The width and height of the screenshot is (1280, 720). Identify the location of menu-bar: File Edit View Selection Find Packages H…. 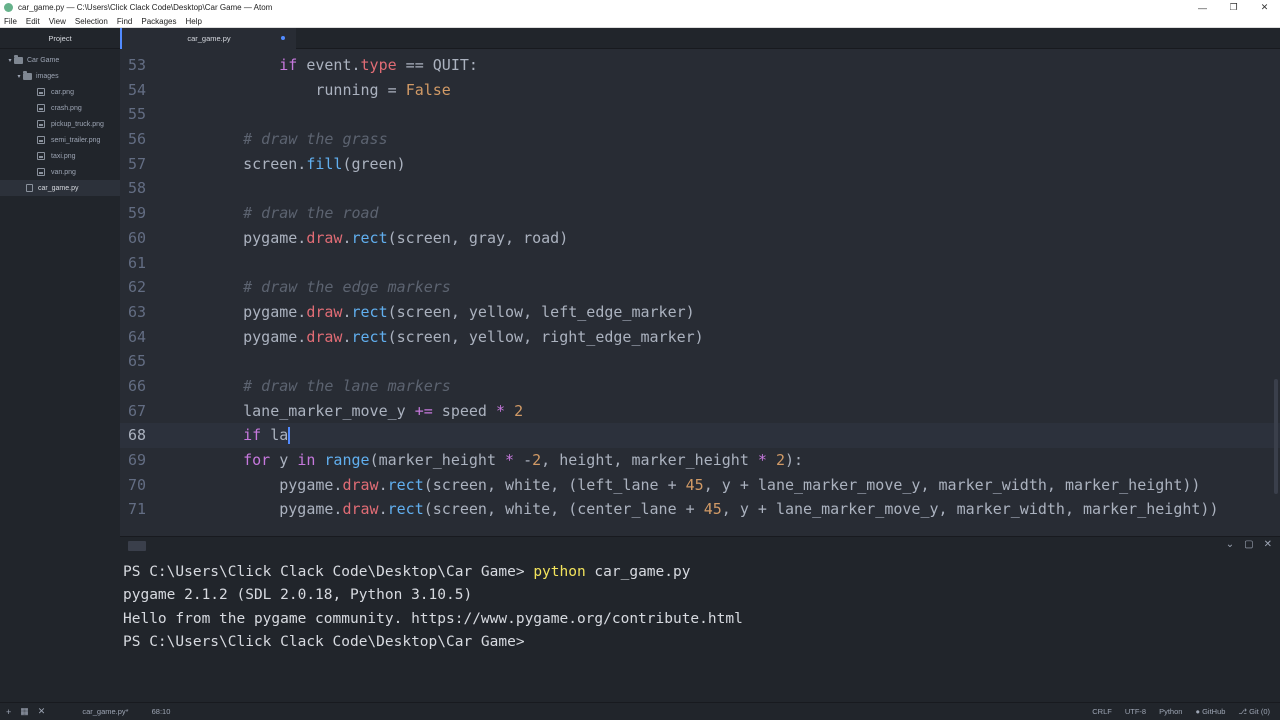
(640, 21).